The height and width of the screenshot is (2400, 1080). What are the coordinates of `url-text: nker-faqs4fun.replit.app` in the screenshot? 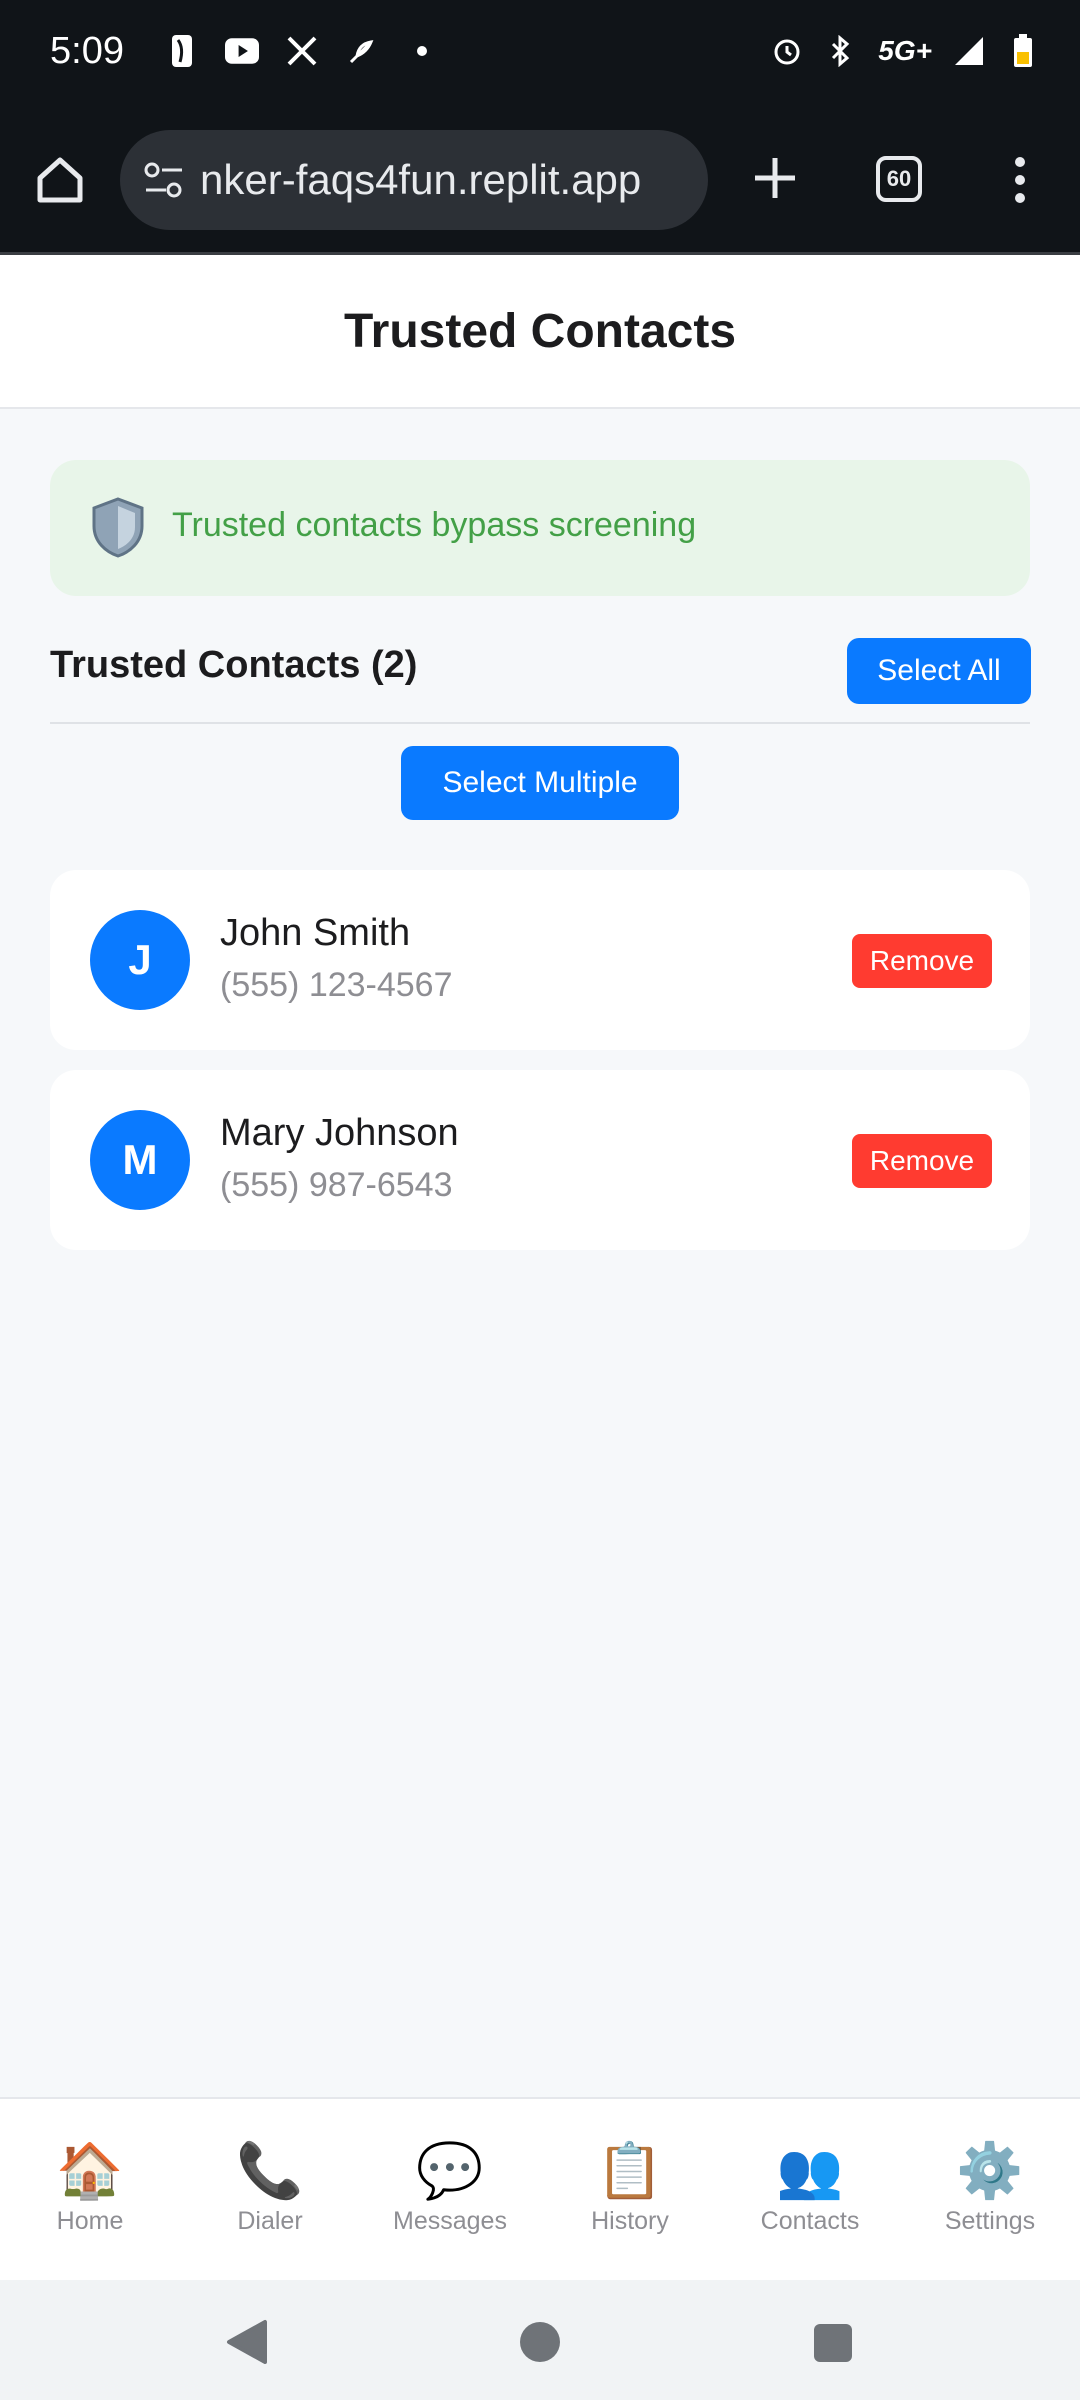 It's located at (450, 181).